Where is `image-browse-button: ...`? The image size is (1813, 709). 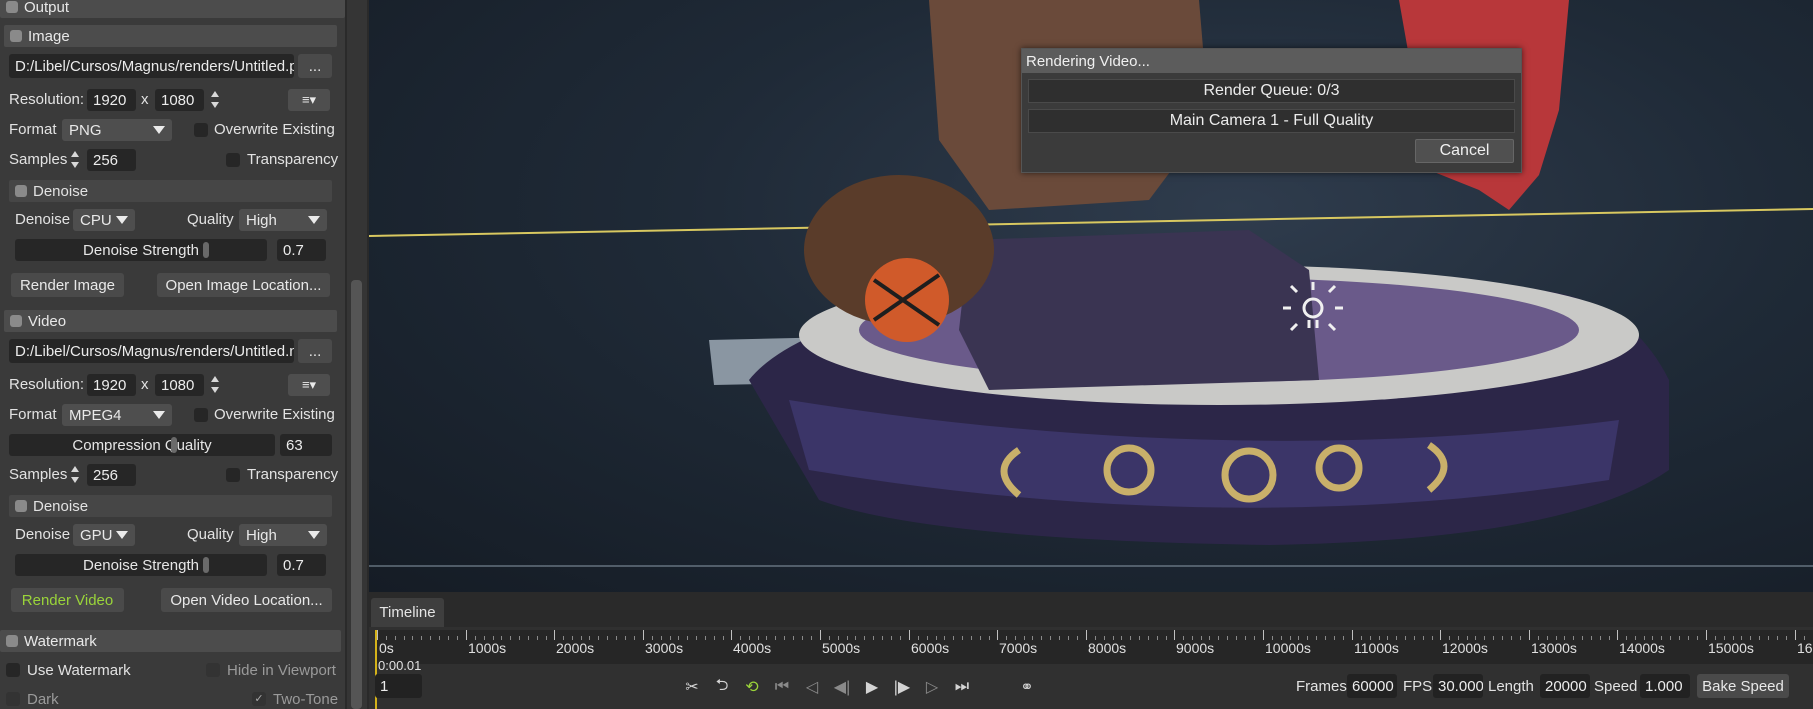
image-browse-button: ... is located at coordinates (315, 66).